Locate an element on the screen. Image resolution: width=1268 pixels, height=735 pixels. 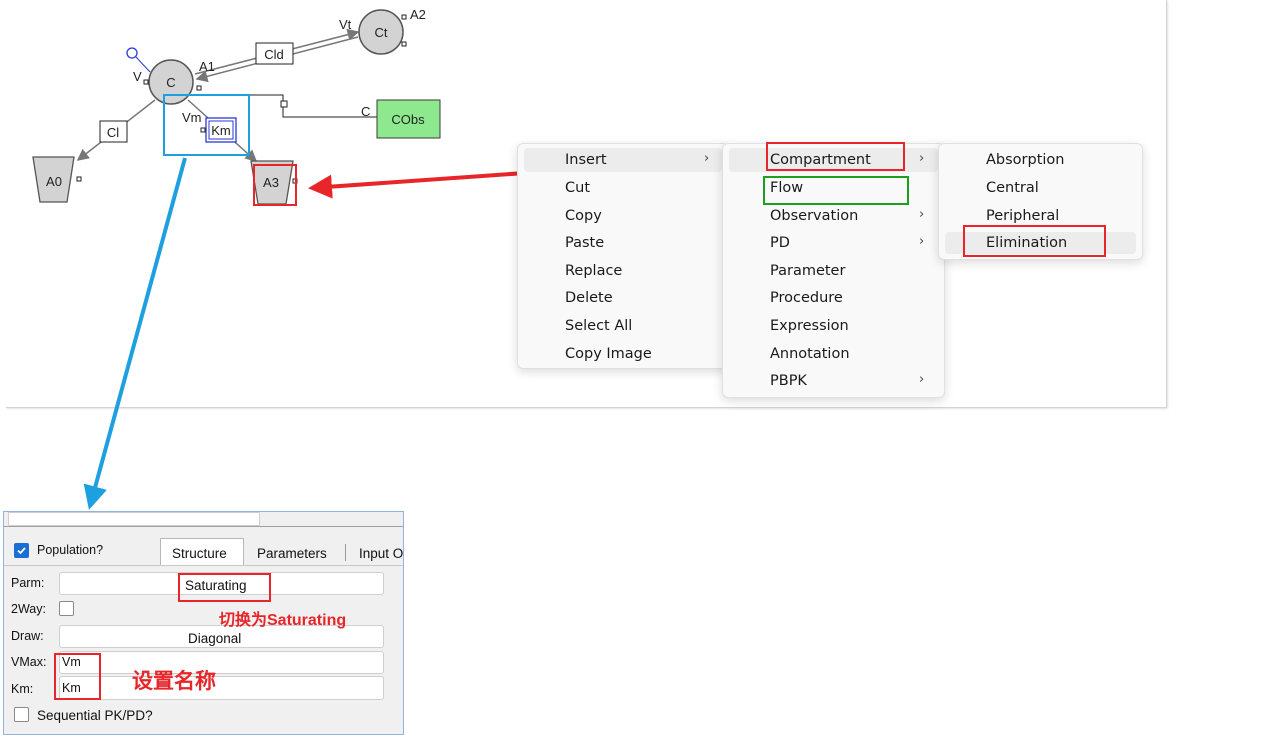
flow-highlight-box is located at coordinates (836, 190).